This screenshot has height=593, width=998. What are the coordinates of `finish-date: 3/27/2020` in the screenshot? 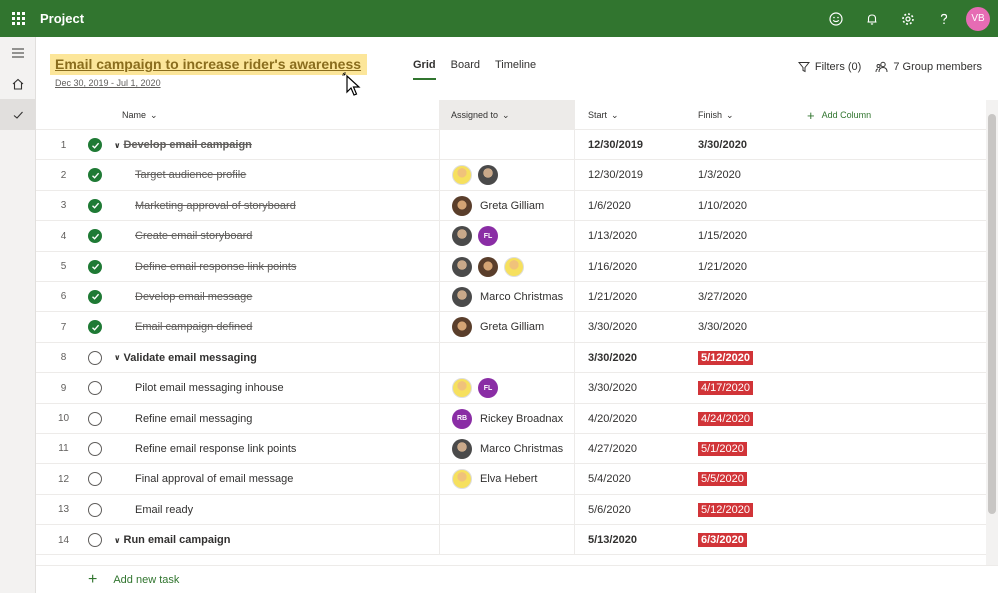 It's located at (722, 297).